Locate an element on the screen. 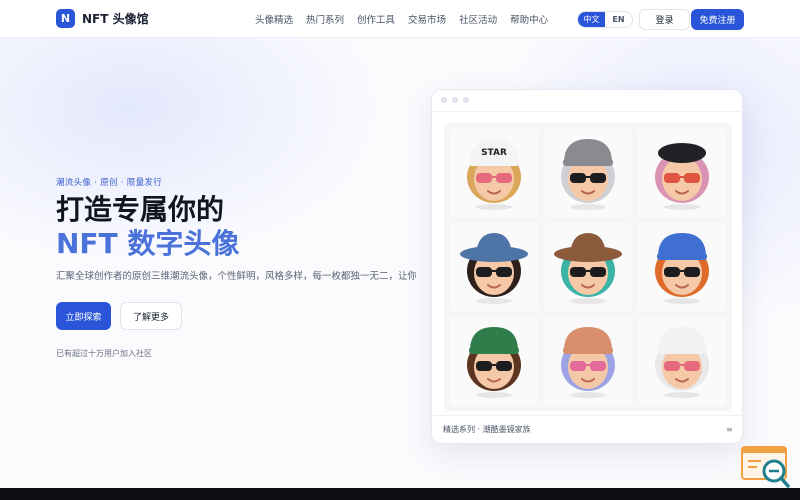 The height and width of the screenshot is (500, 800). learn-more-button: 了解更多 is located at coordinates (151, 316).